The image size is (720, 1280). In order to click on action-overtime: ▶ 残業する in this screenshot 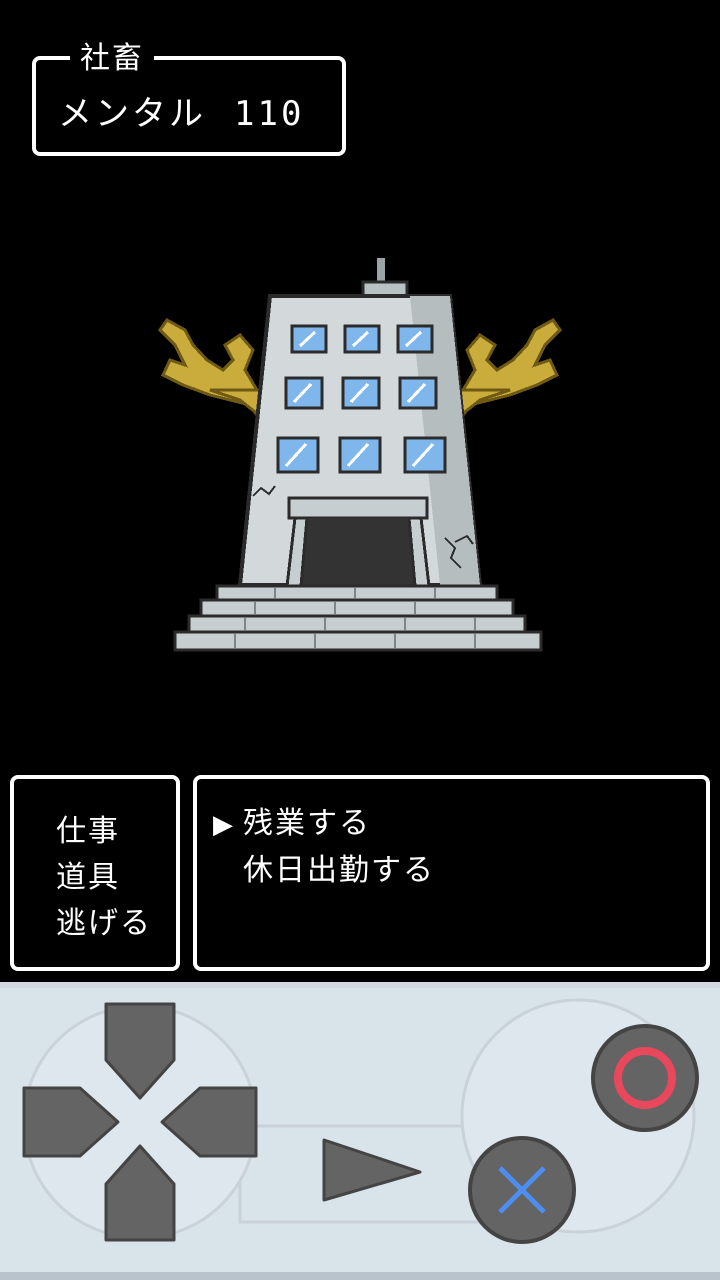, I will do `click(324, 824)`.